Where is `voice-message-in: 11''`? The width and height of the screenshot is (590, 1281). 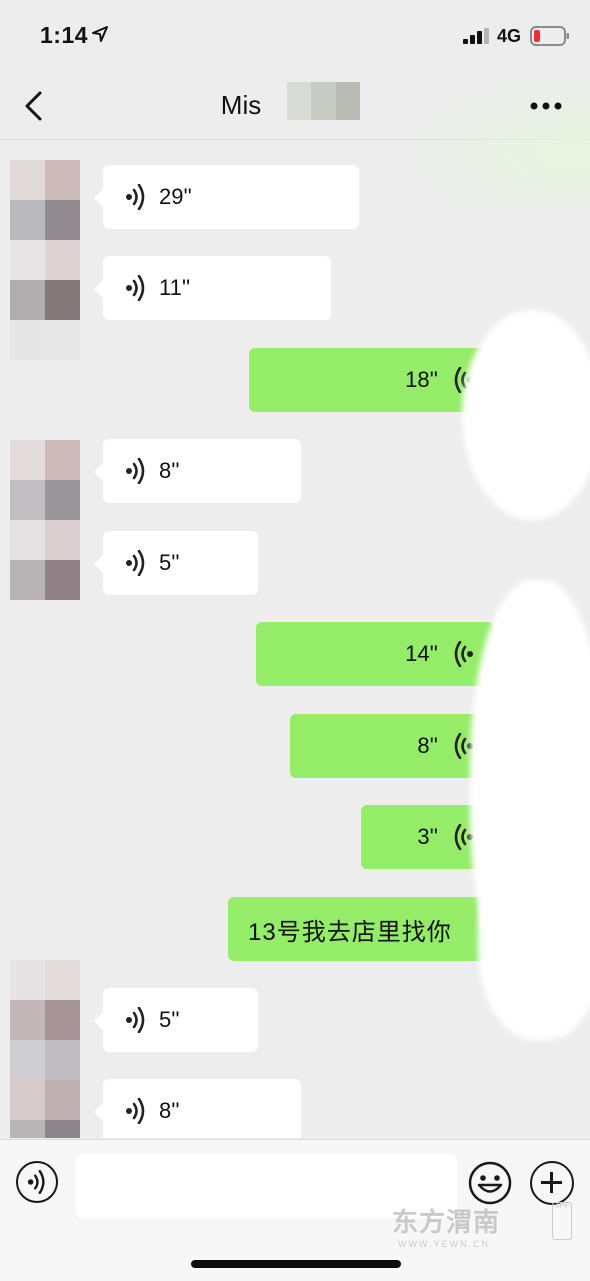
voice-message-in: 11'' is located at coordinates (212, 288).